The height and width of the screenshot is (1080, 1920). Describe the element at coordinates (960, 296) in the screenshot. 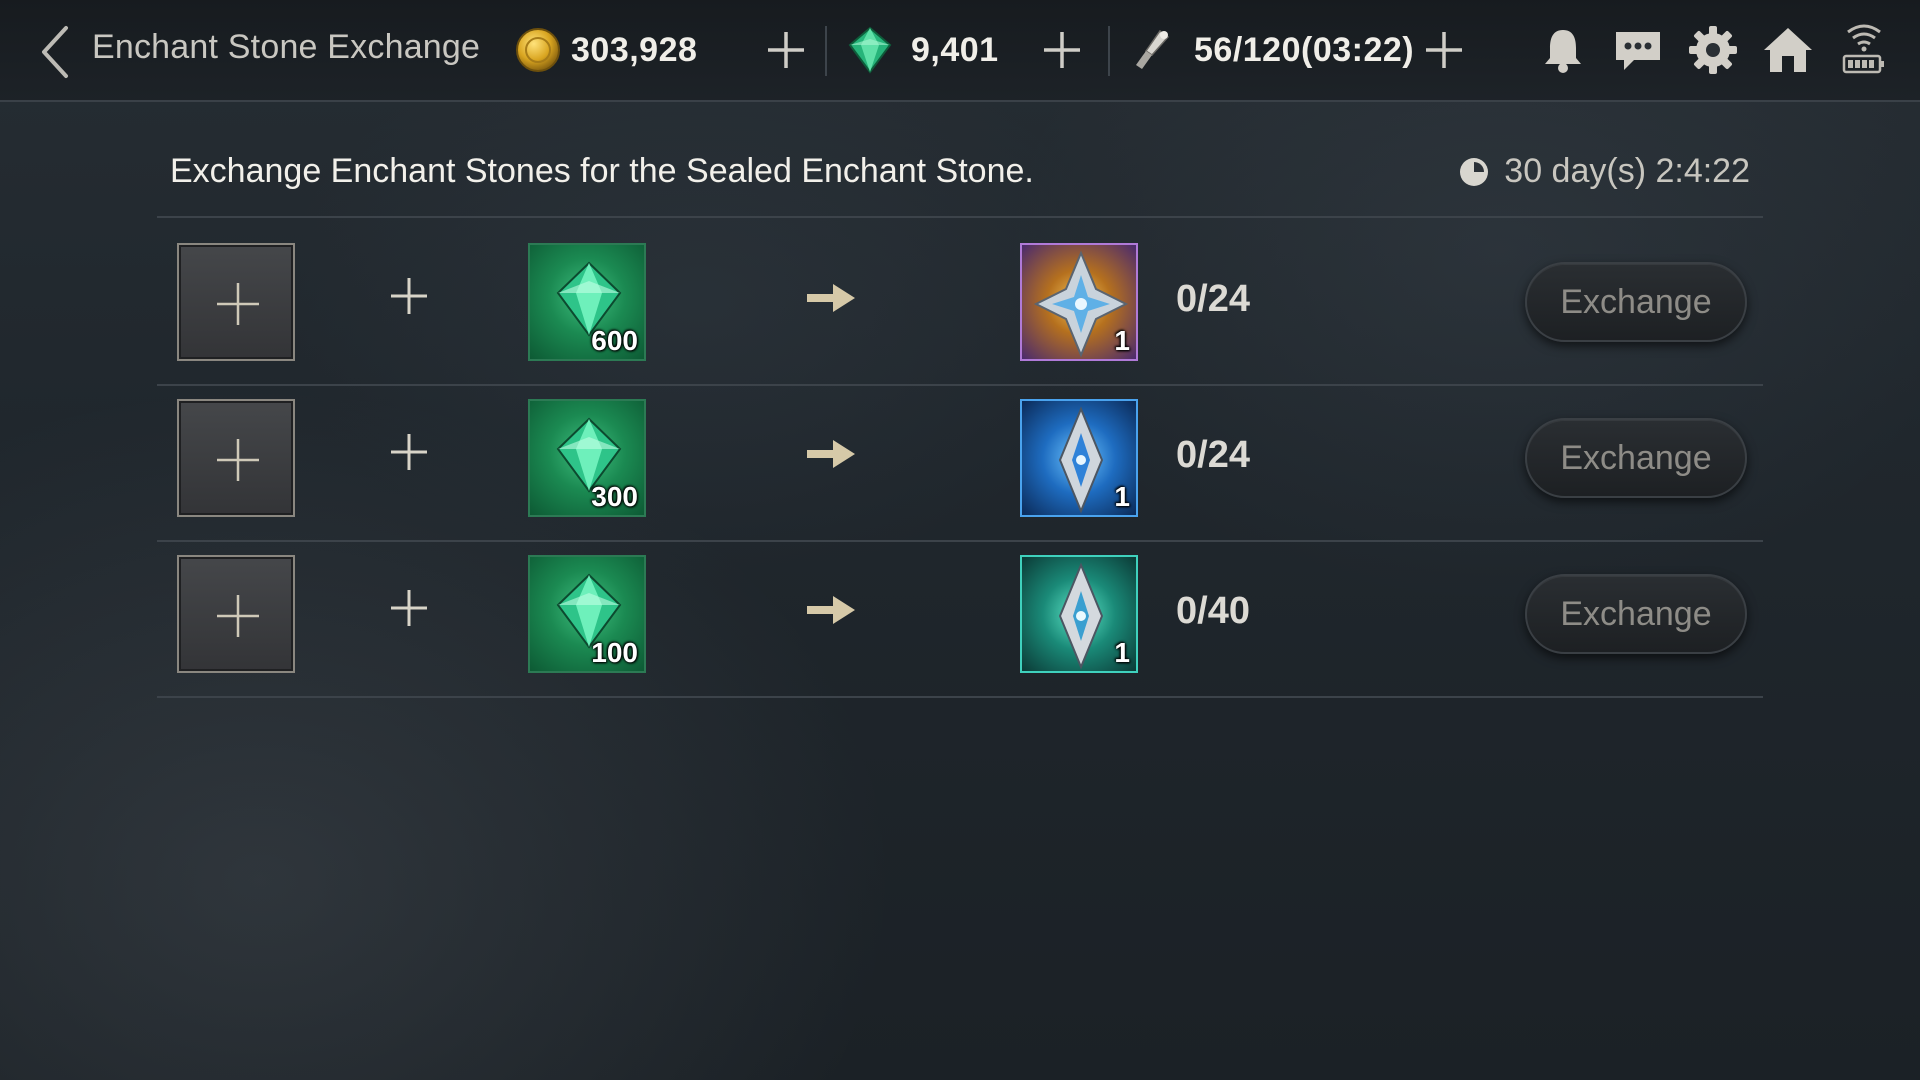

I see `exchange-row-1: 600 1 0/24 Exchange` at that location.